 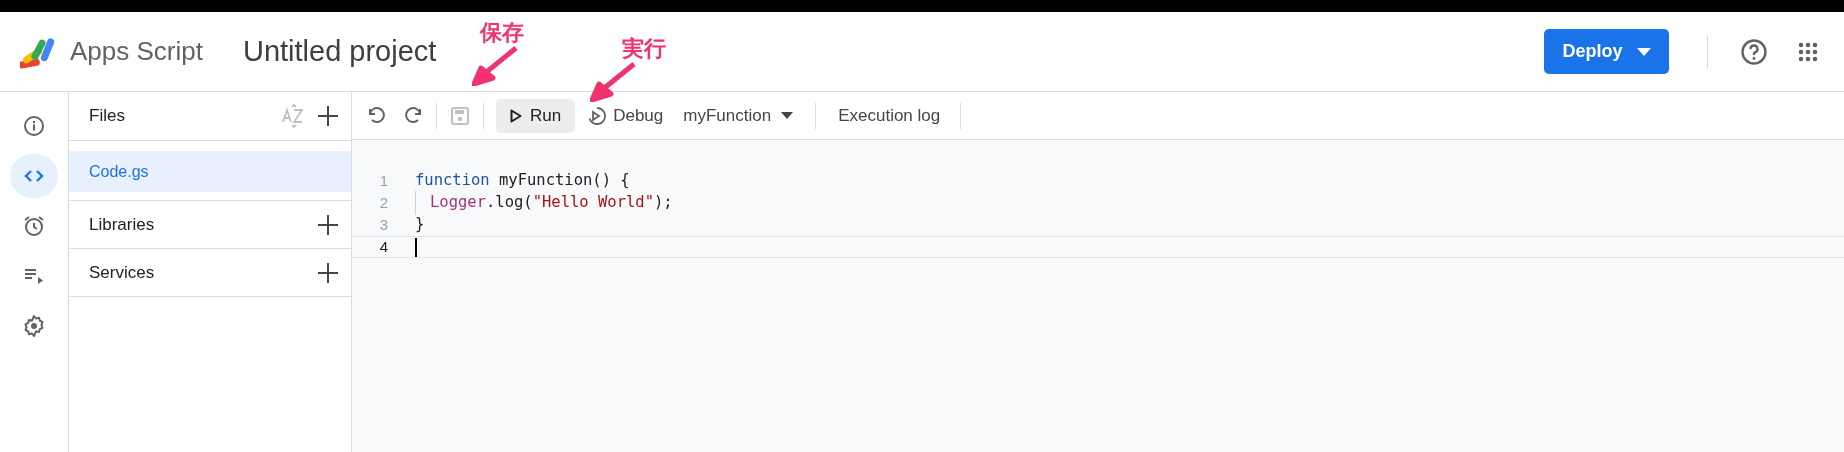 I want to click on app-name: Apps Script, so click(x=136, y=51).